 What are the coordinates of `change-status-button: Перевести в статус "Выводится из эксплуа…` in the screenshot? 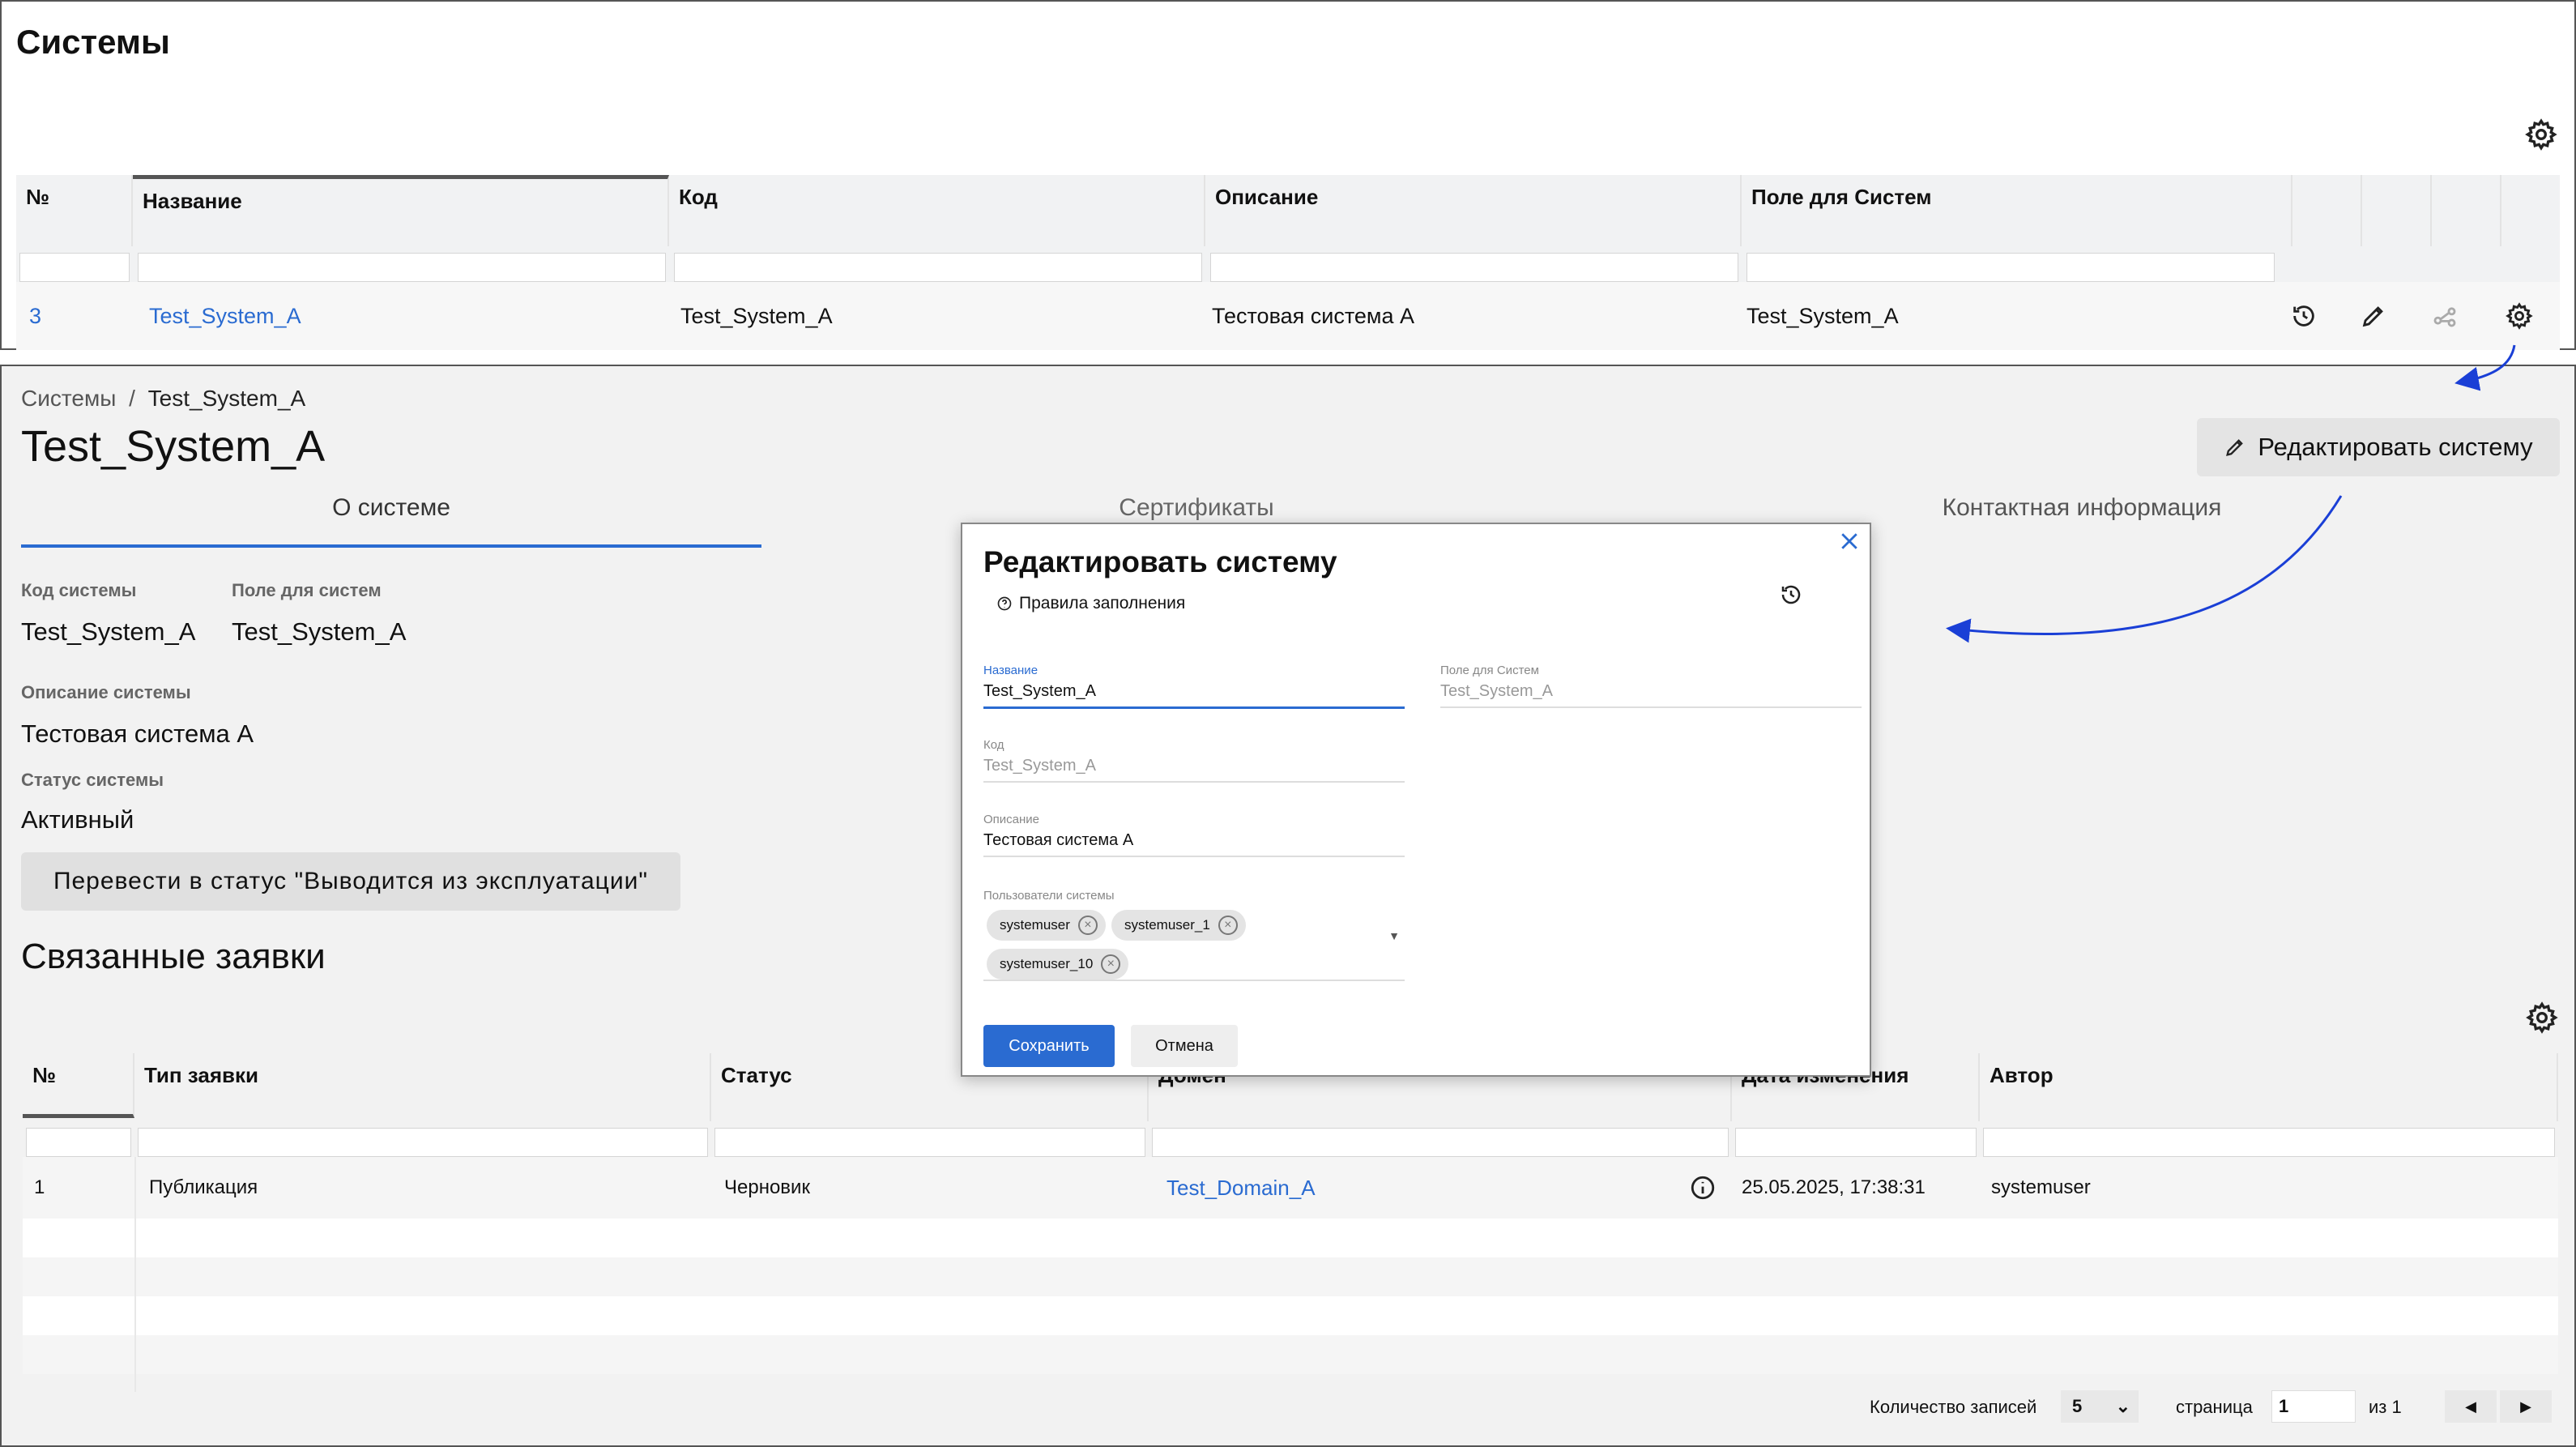 It's located at (351, 881).